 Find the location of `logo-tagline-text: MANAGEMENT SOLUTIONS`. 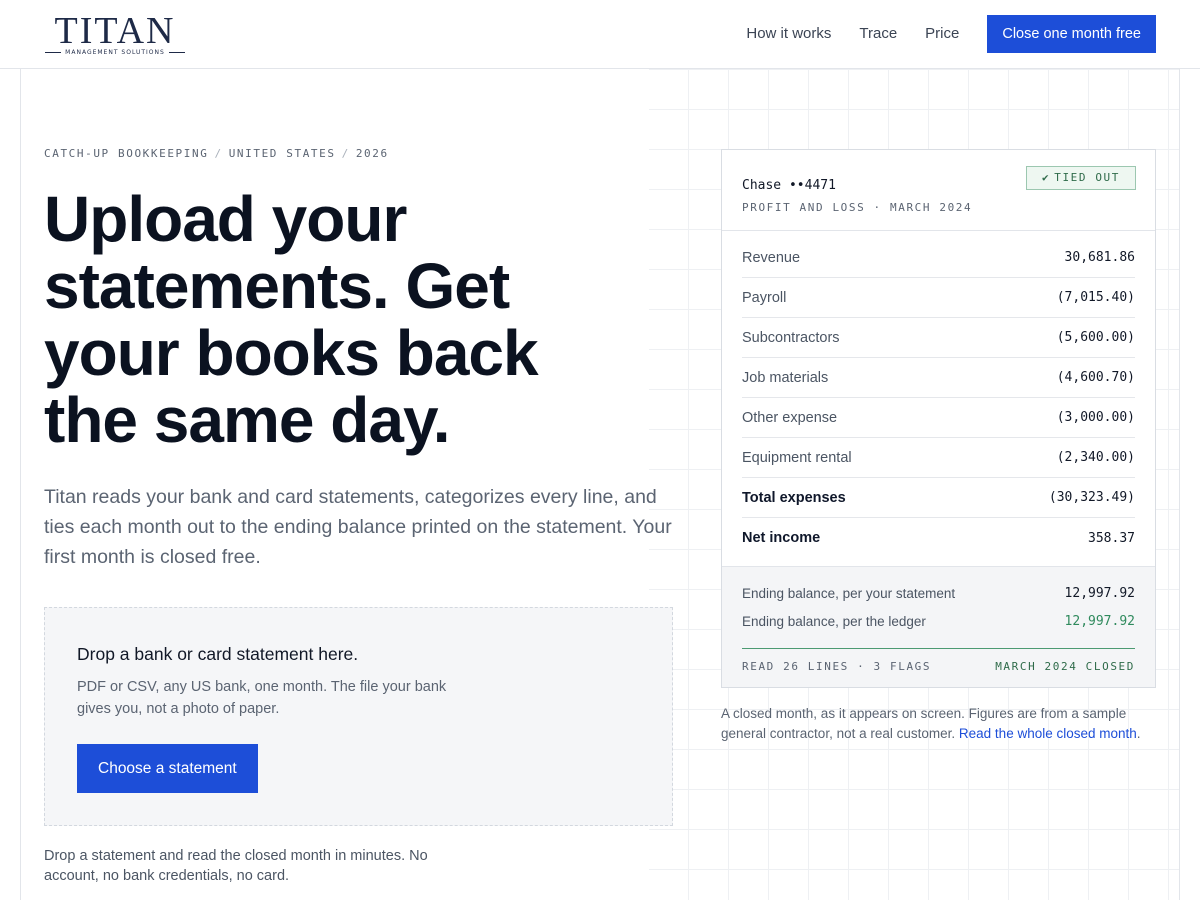

logo-tagline-text: MANAGEMENT SOLUTIONS is located at coordinates (115, 52).